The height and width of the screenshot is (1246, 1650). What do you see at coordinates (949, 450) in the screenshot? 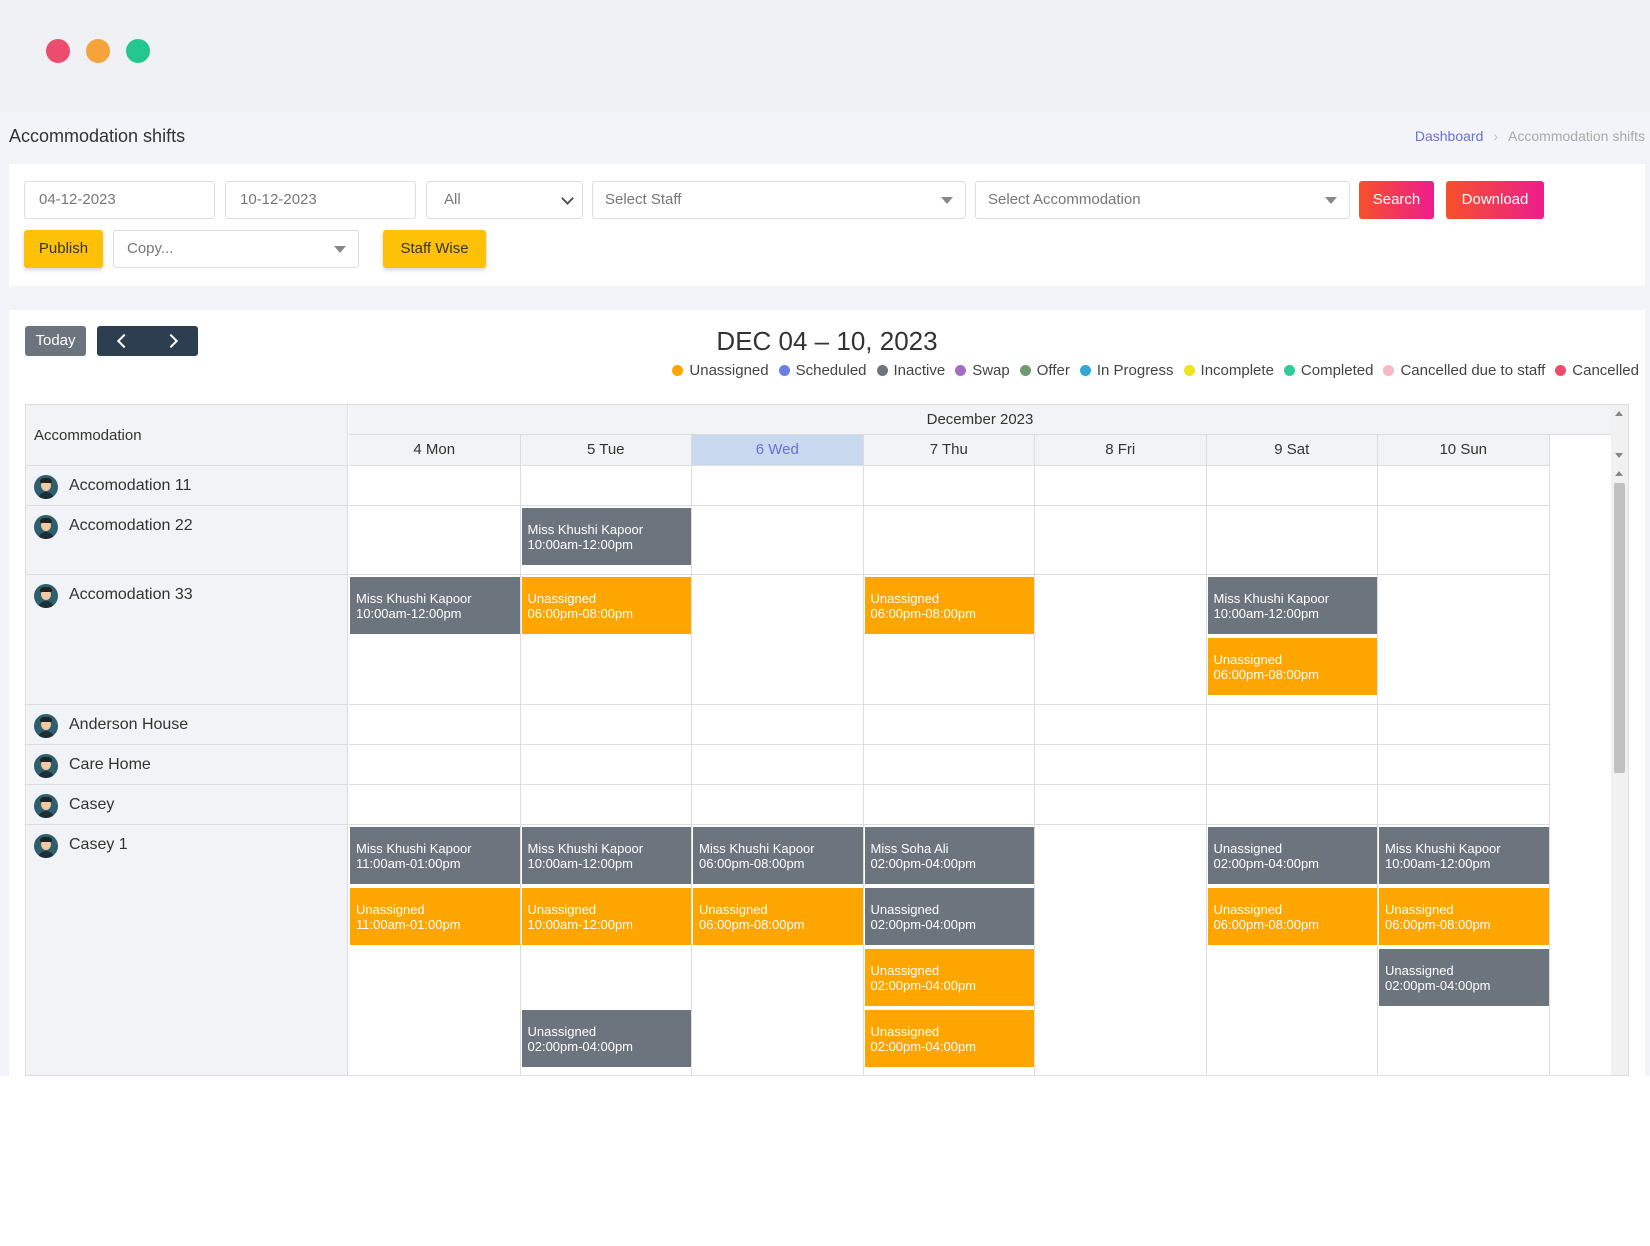
I see `day-header: 7 Thu` at bounding box center [949, 450].